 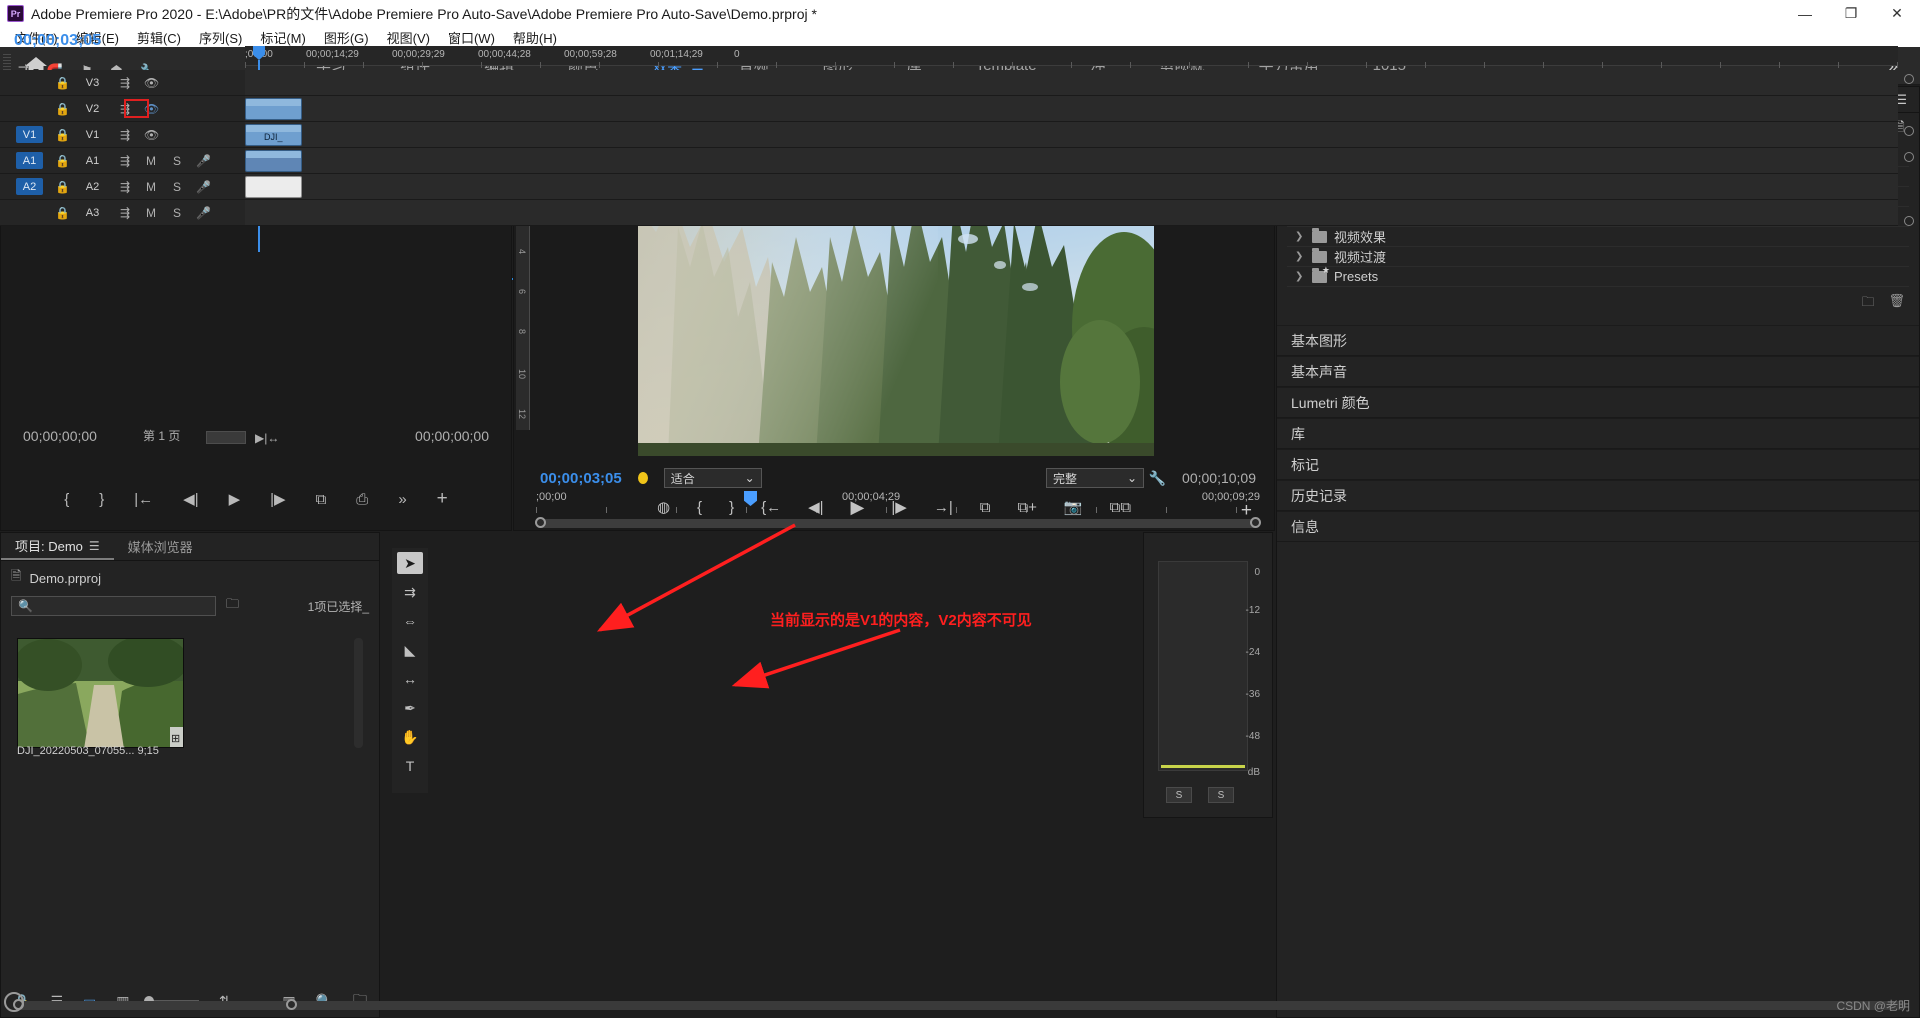 What do you see at coordinates (1071, 161) in the screenshot?
I see `track-lane-a1` at bounding box center [1071, 161].